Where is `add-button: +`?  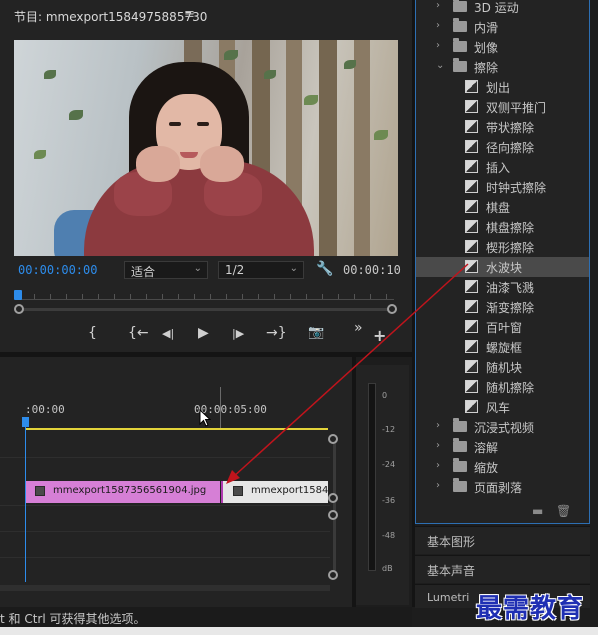 add-button: + is located at coordinates (379, 335).